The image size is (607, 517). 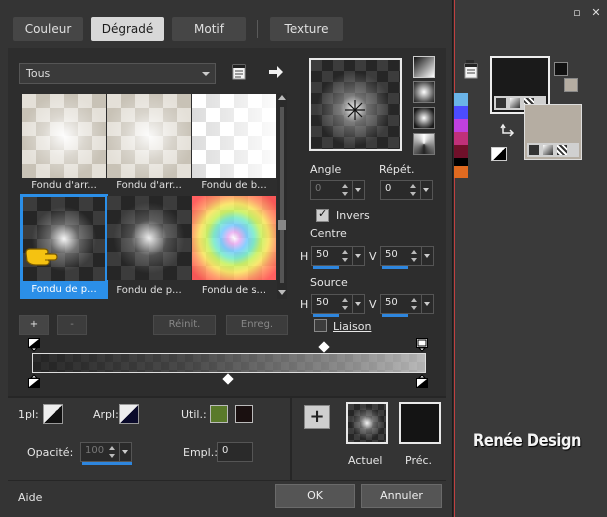 What do you see at coordinates (282, 225) in the screenshot?
I see `scrollbar-thumb` at bounding box center [282, 225].